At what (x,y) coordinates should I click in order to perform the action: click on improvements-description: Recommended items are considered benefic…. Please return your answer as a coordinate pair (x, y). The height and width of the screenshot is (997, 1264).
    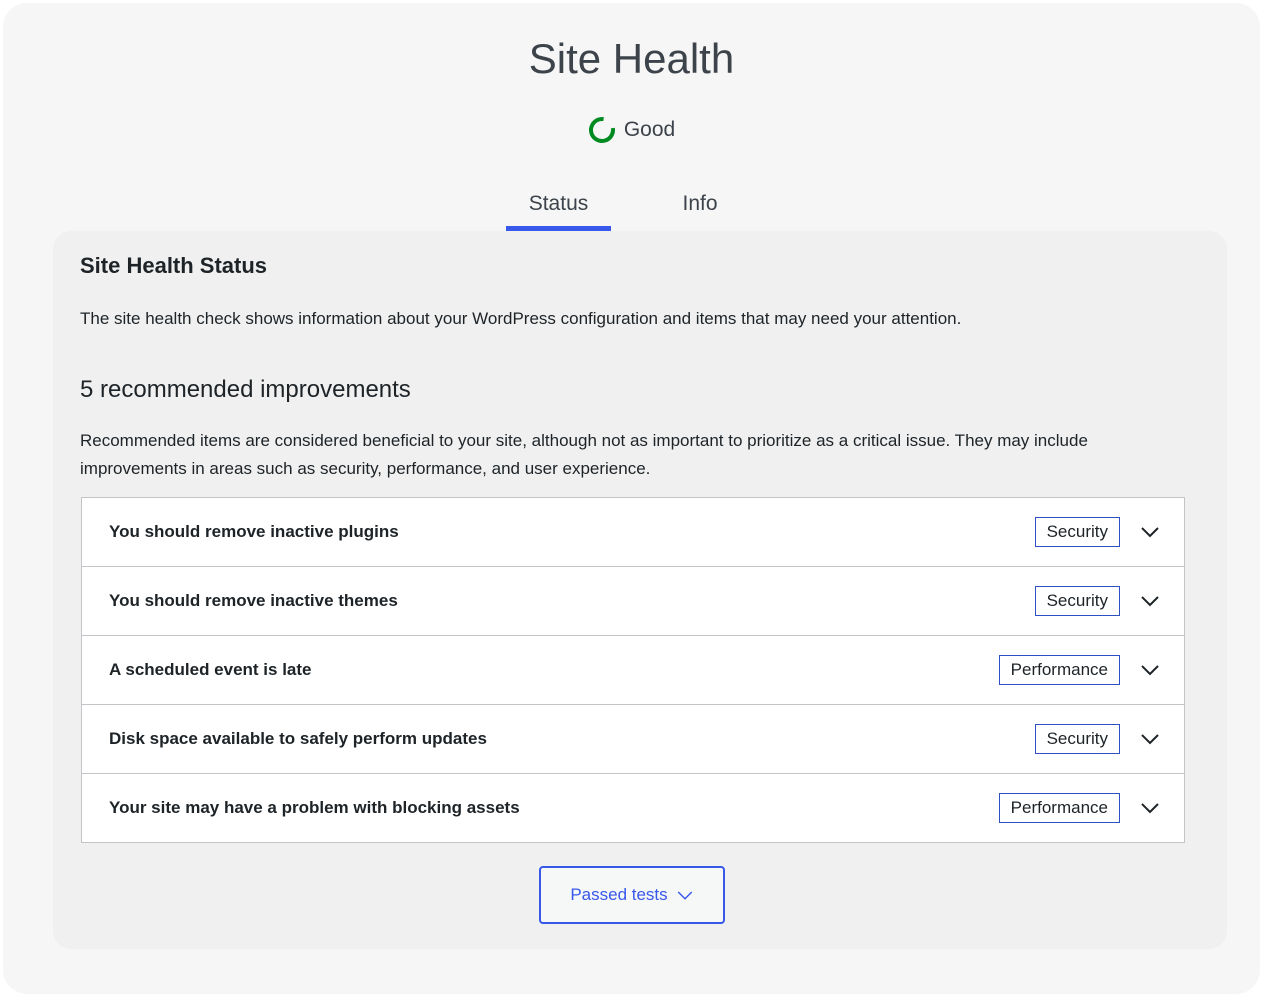
    Looking at the image, I should click on (584, 454).